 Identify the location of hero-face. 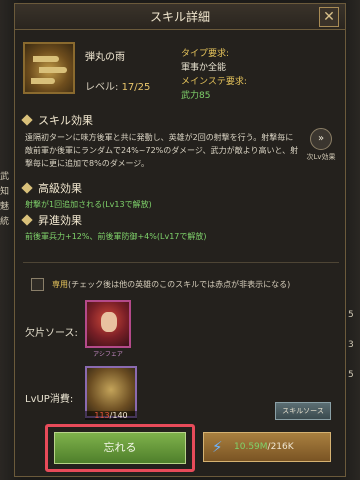
(109, 322).